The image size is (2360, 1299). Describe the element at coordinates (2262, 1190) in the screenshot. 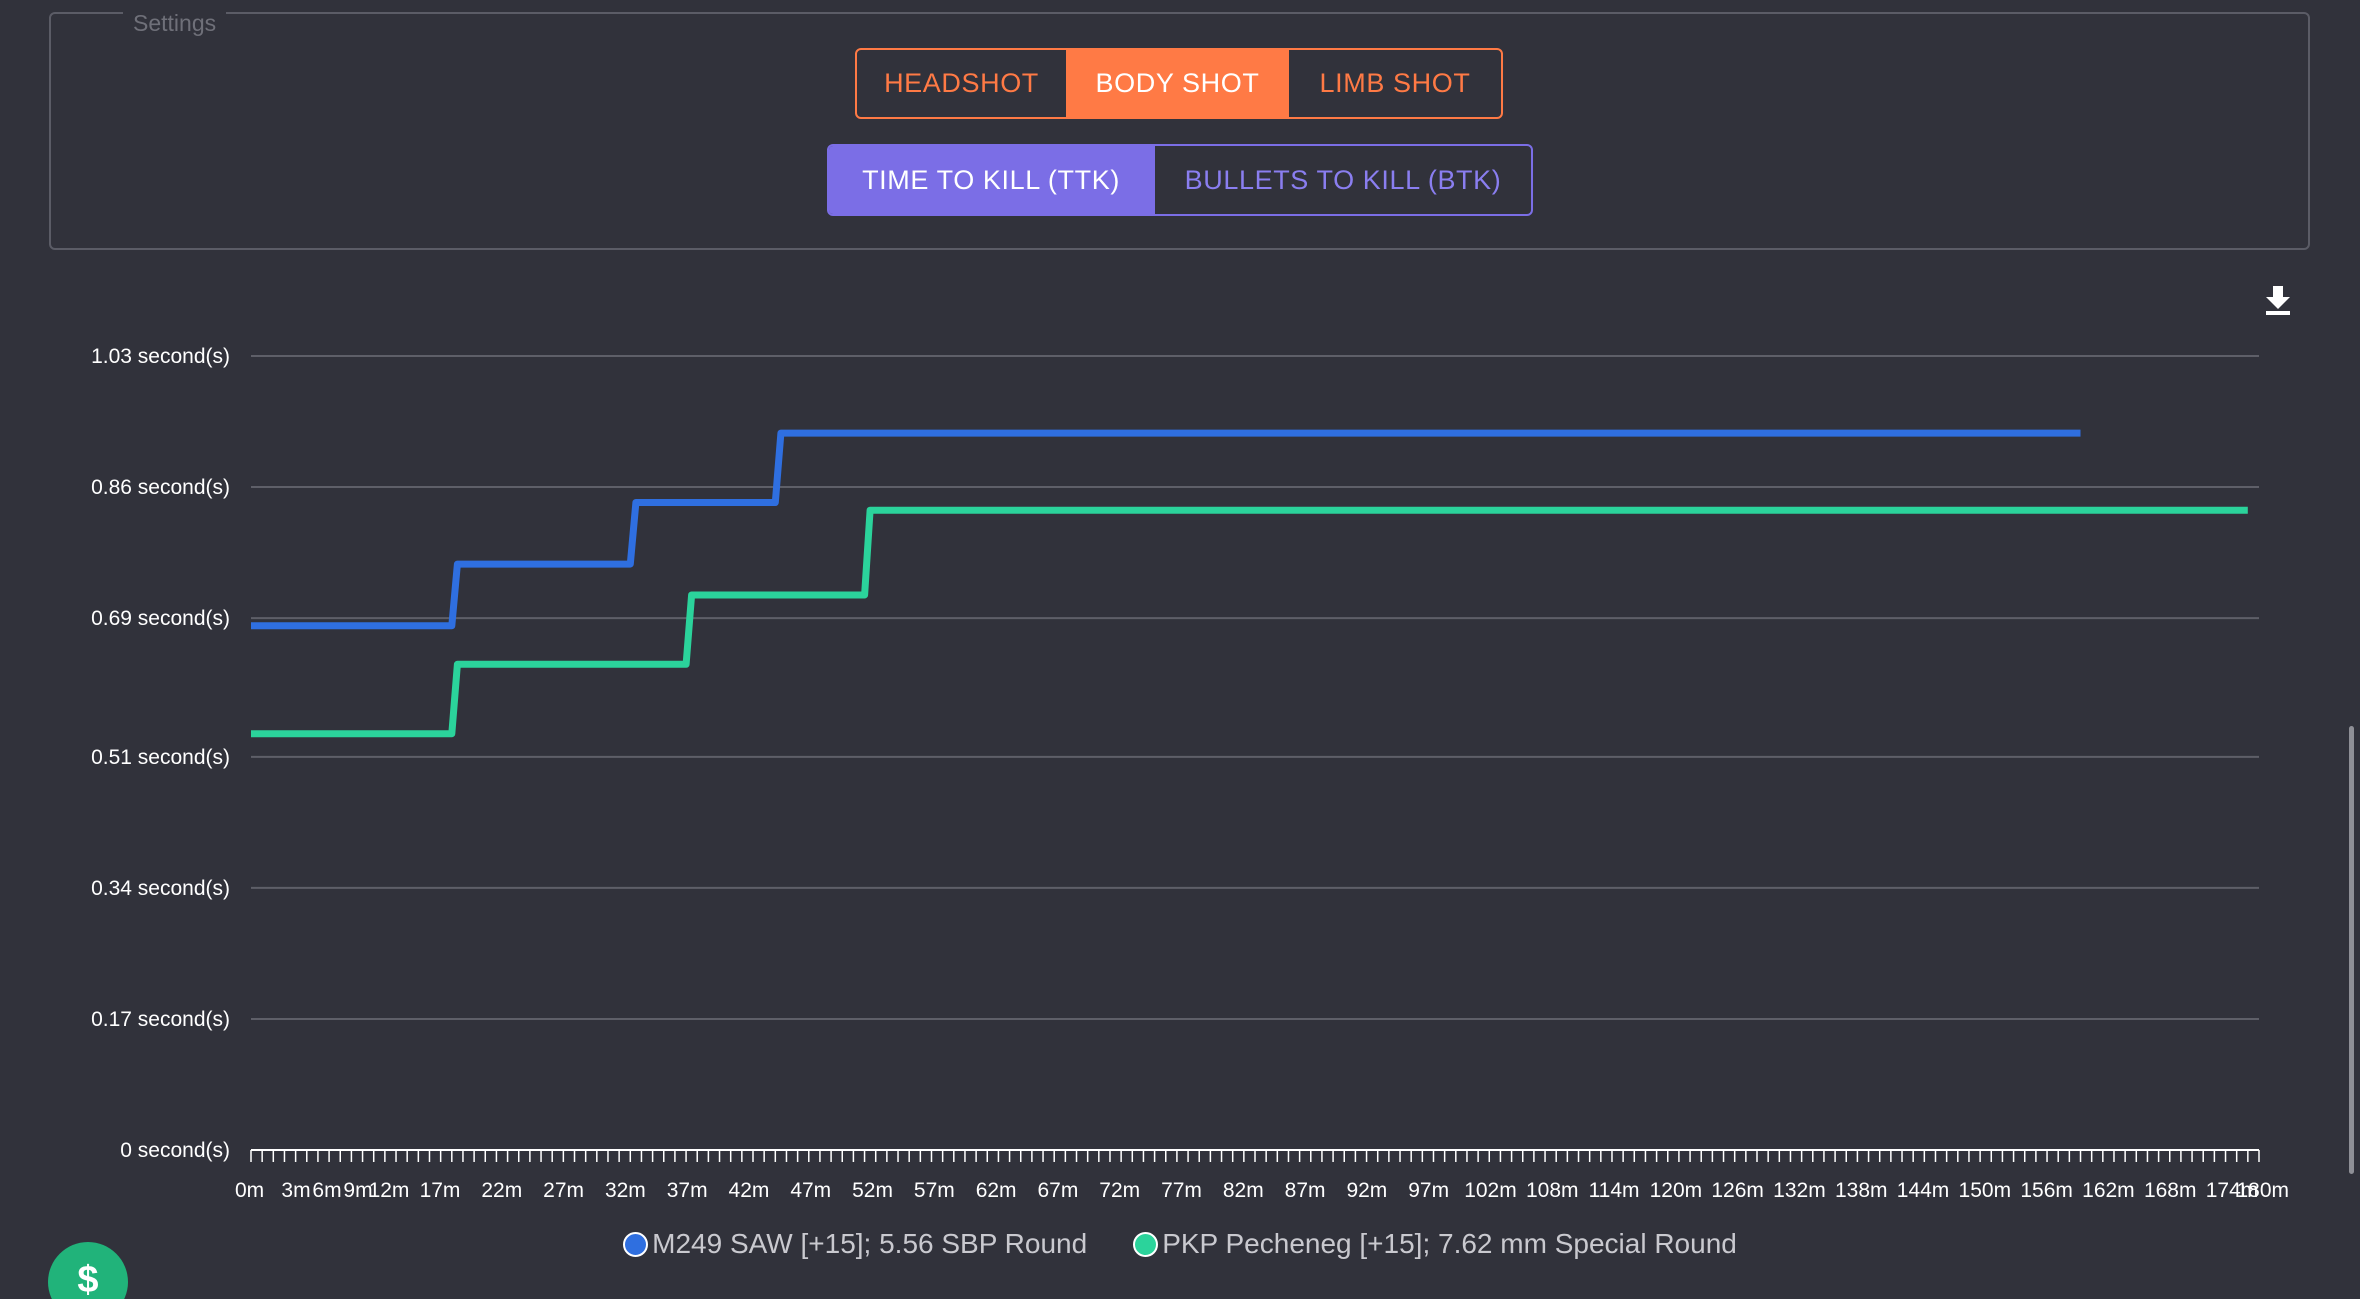

I see `x-tick-label: 180m` at that location.